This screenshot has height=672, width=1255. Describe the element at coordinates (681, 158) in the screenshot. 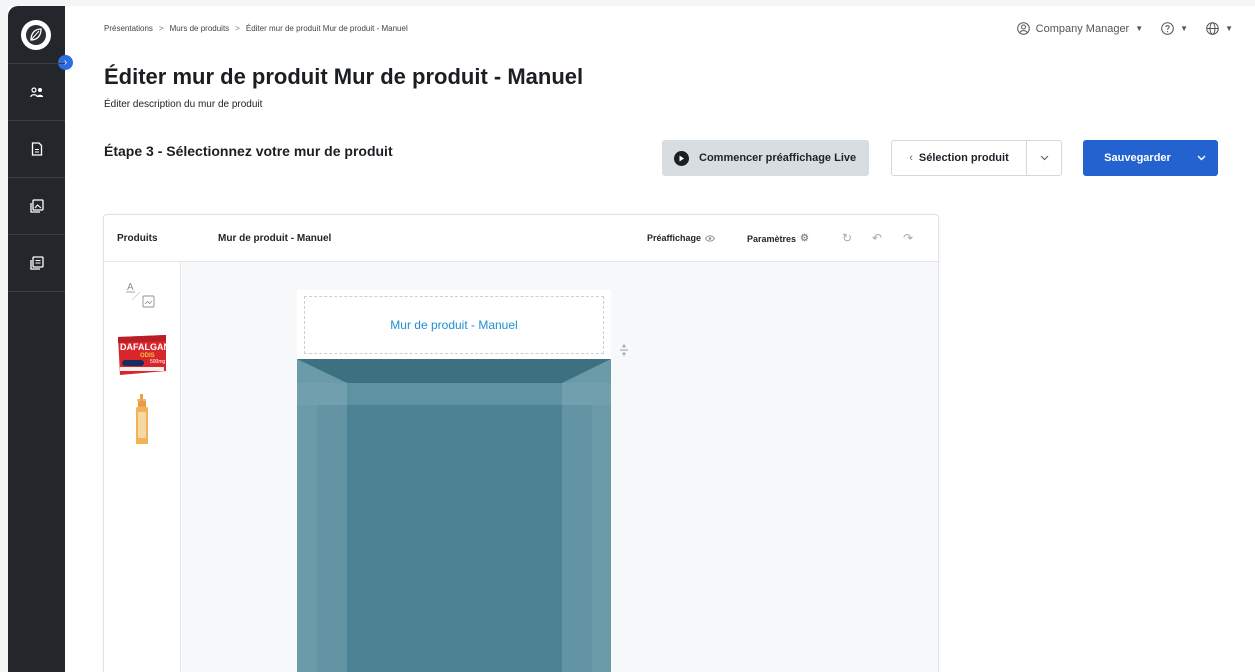

I see `play-icon` at that location.